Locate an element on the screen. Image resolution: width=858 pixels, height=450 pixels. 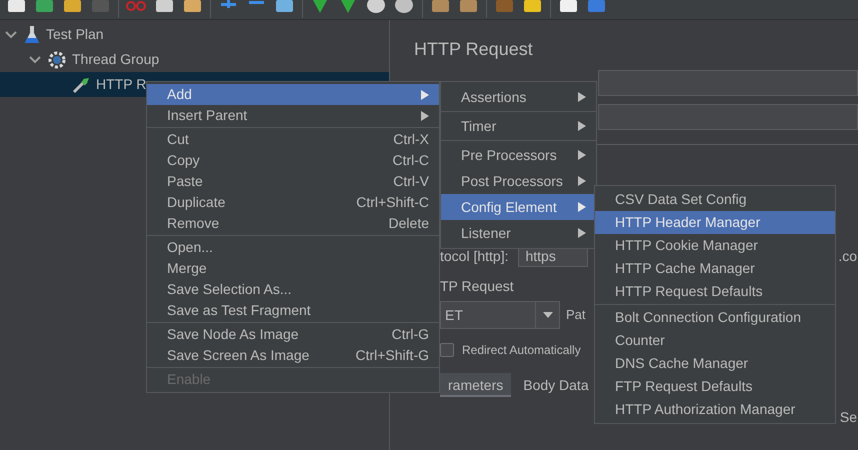
server-field-text: .co is located at coordinates (847, 256).